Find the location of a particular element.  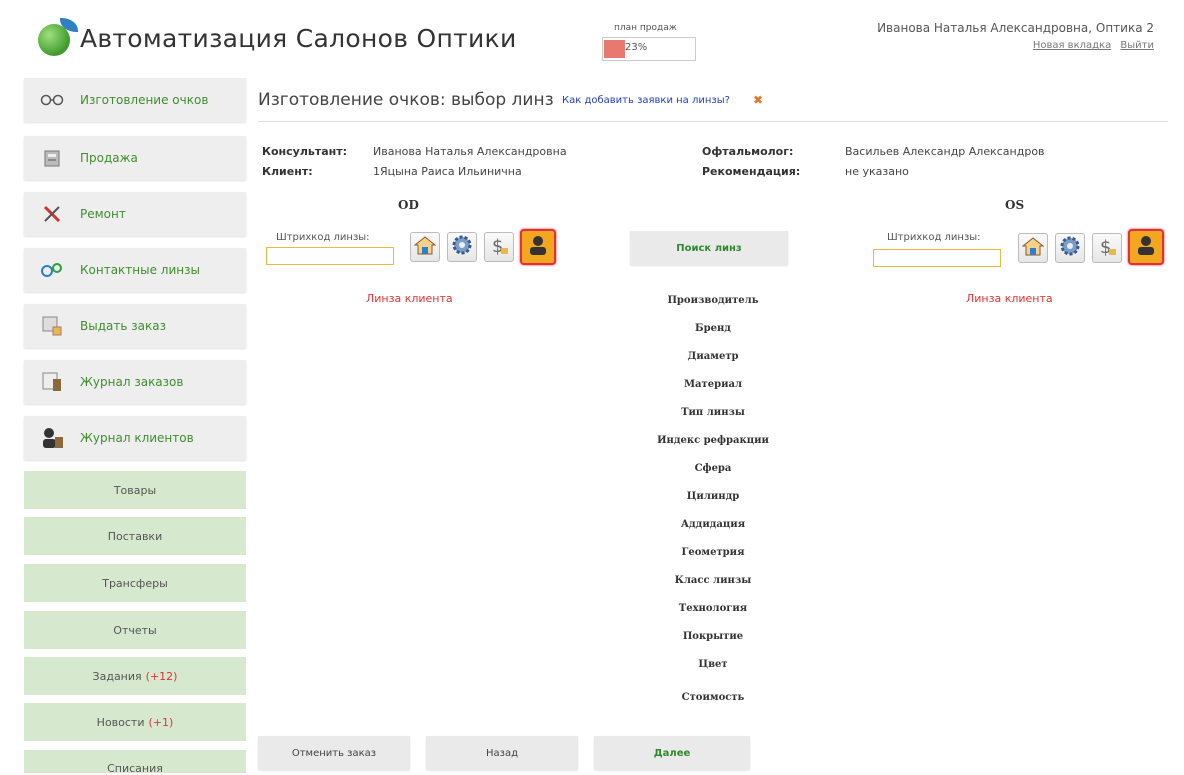

lens-param-label: Класс линзы is located at coordinates (713, 580).